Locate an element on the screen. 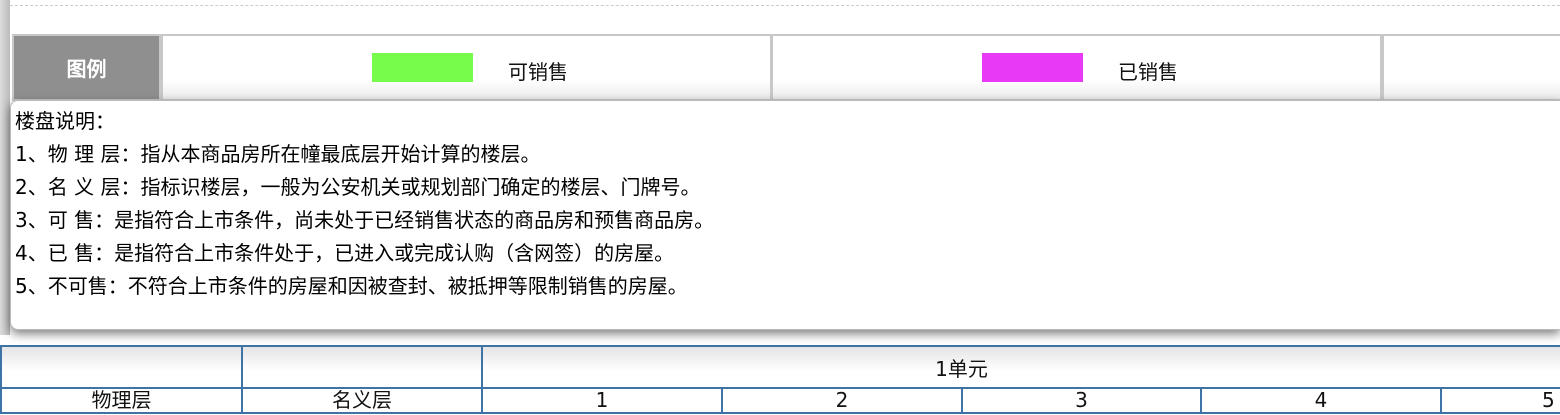  description-line: 5、不可售：不符合上市条件的房屋和因被查封、被抵押等限制销售的房屋。 is located at coordinates (351, 286).